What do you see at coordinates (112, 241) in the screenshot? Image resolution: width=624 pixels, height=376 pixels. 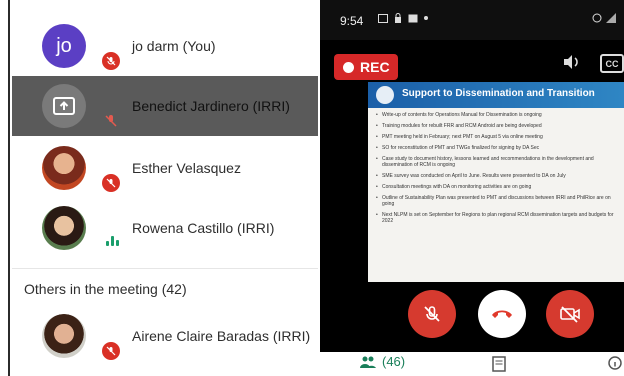 I see `speaking-indicator-icon` at bounding box center [112, 241].